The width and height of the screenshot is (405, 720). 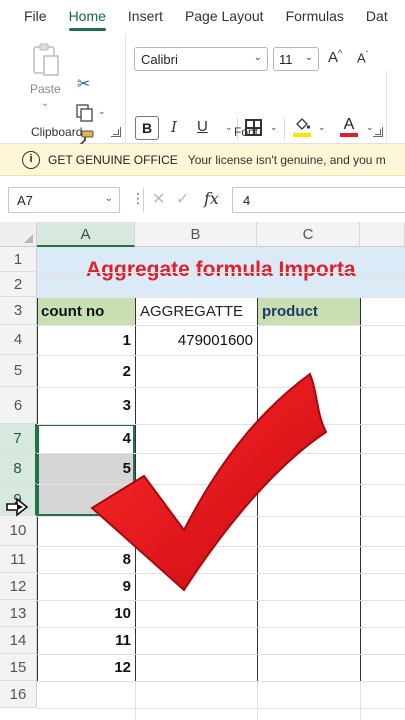 What do you see at coordinates (335, 57) in the screenshot?
I see `increase-font-size-icon: A^` at bounding box center [335, 57].